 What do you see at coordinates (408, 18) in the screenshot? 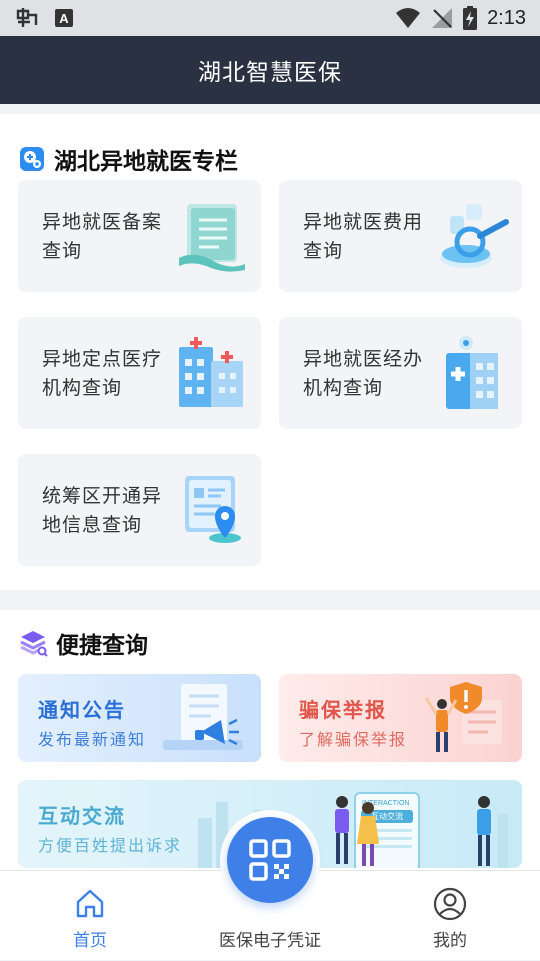
I see `wifi-icon` at bounding box center [408, 18].